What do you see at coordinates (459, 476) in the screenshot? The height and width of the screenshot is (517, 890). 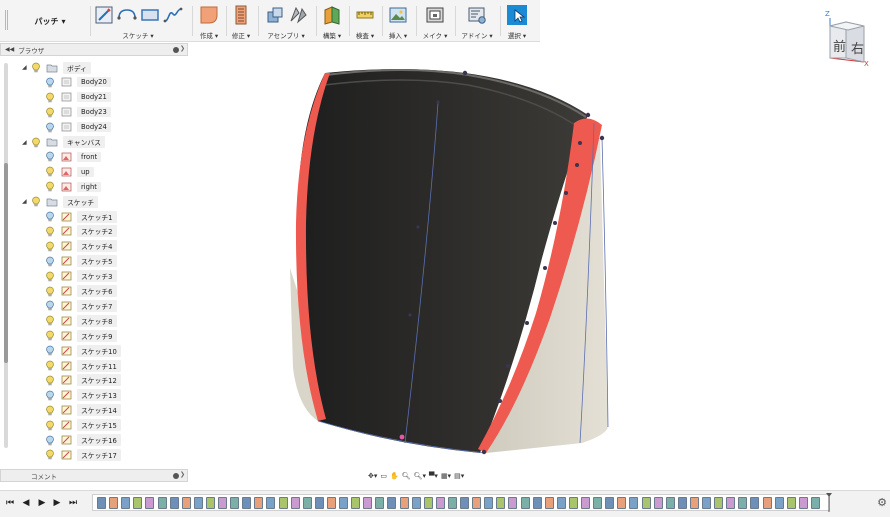 I see `viewports-icon: ▤▾` at bounding box center [459, 476].